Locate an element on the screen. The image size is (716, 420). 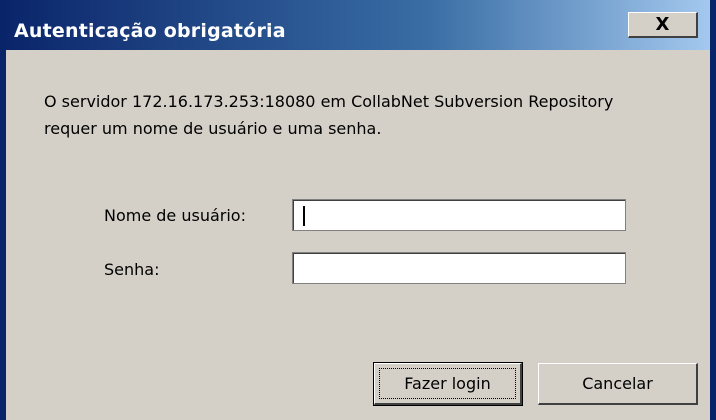
username-field is located at coordinates (459, 215).